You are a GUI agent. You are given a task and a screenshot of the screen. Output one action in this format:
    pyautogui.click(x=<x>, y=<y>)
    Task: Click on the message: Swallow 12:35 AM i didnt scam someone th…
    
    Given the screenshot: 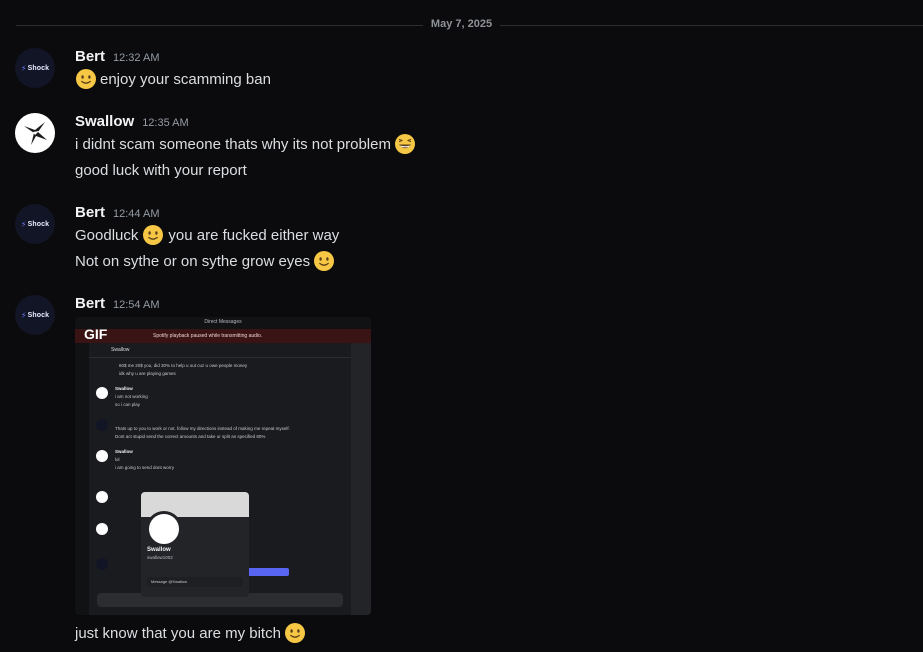 What is the action you would take?
    pyautogui.click(x=469, y=148)
    